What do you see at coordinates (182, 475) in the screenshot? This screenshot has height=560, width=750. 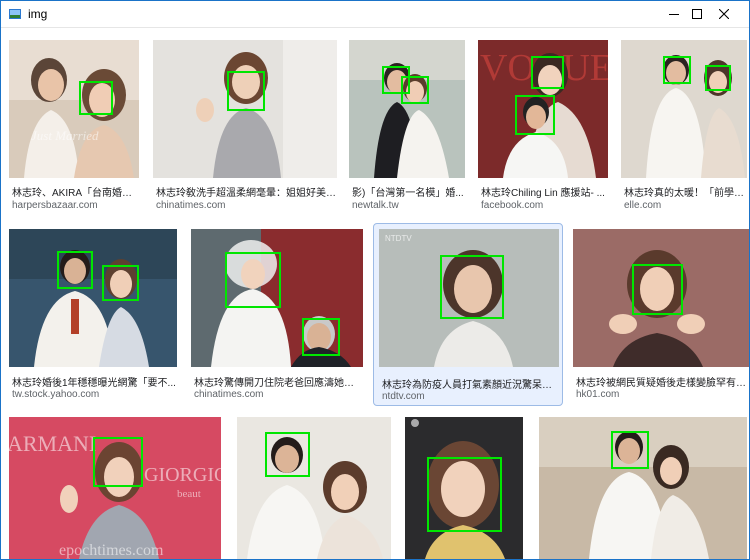 I see `giorgio-watermark: GIORGIO A` at bounding box center [182, 475].